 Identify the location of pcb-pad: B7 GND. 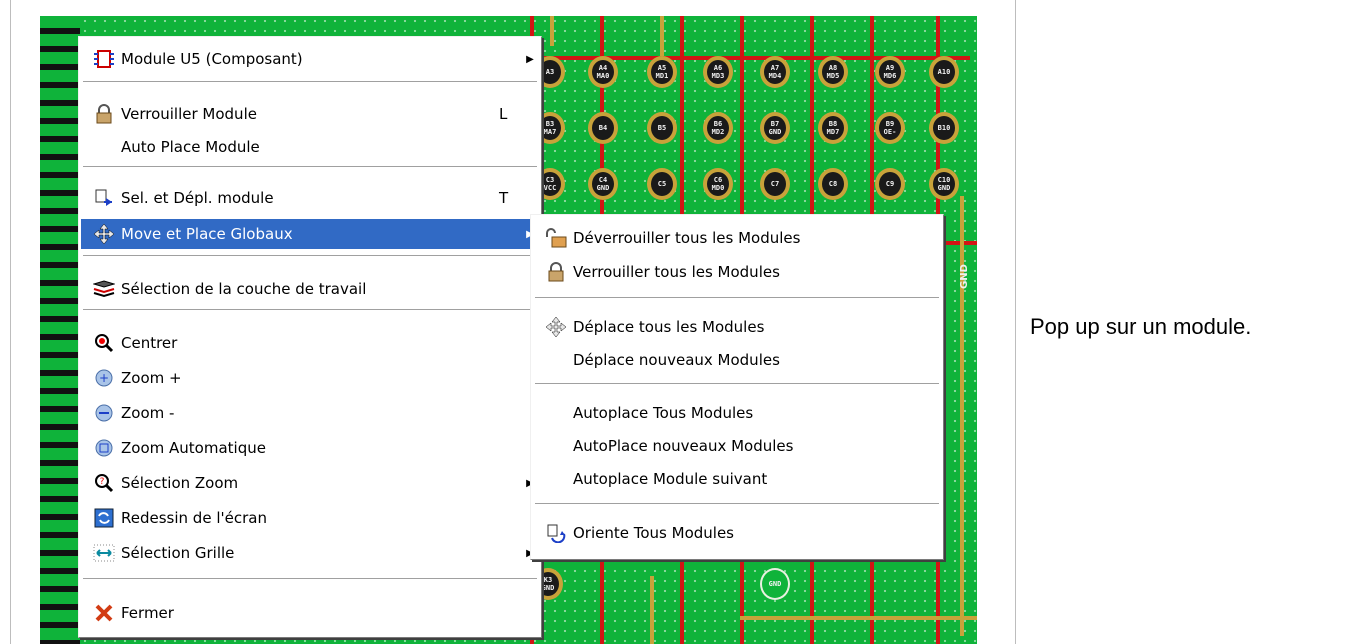
(775, 128).